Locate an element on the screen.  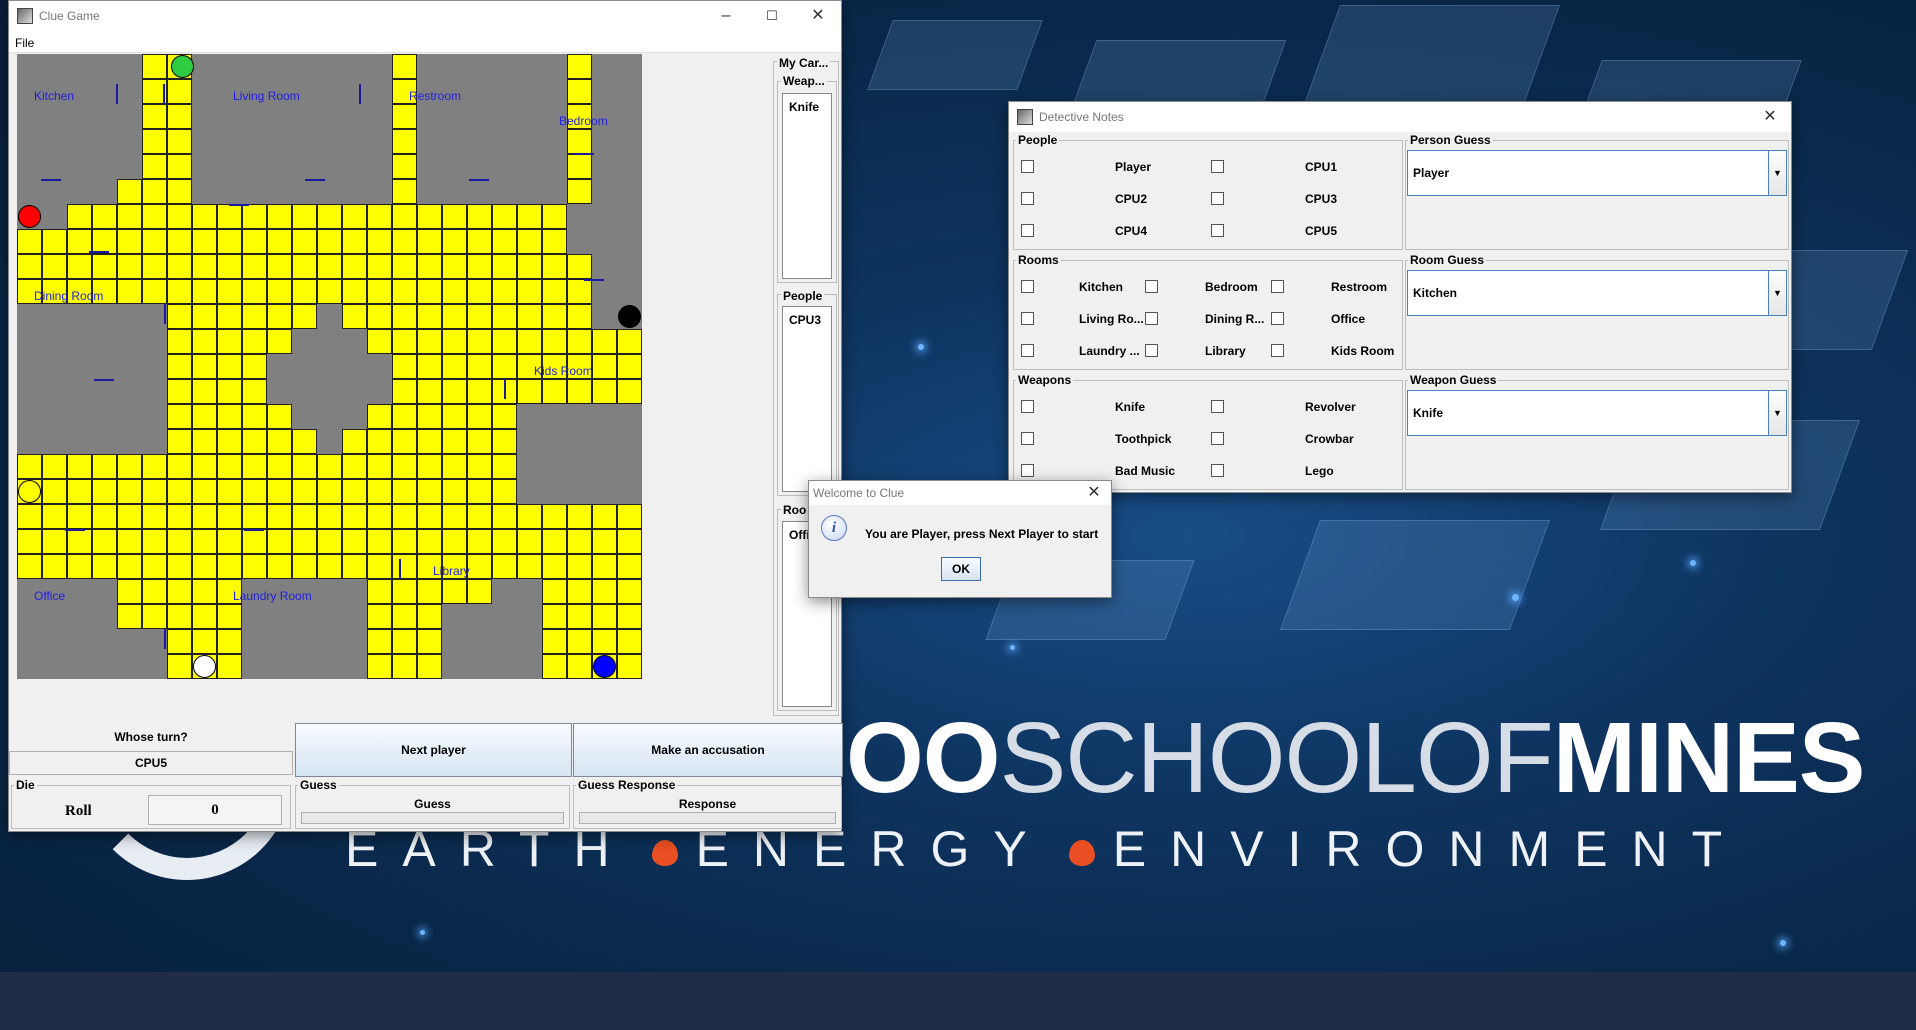
close-icon: ✕ is located at coordinates (1094, 493).